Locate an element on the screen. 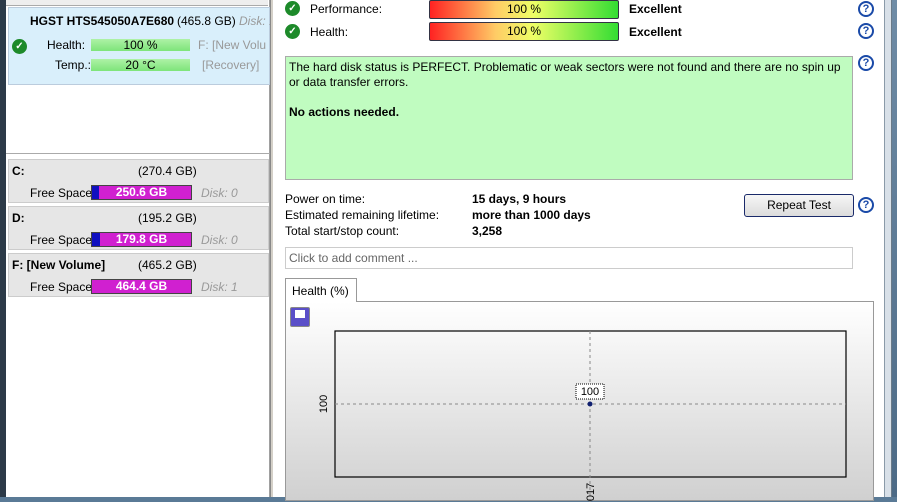 The image size is (897, 502). temp-label: Temp.: is located at coordinates (73, 65).